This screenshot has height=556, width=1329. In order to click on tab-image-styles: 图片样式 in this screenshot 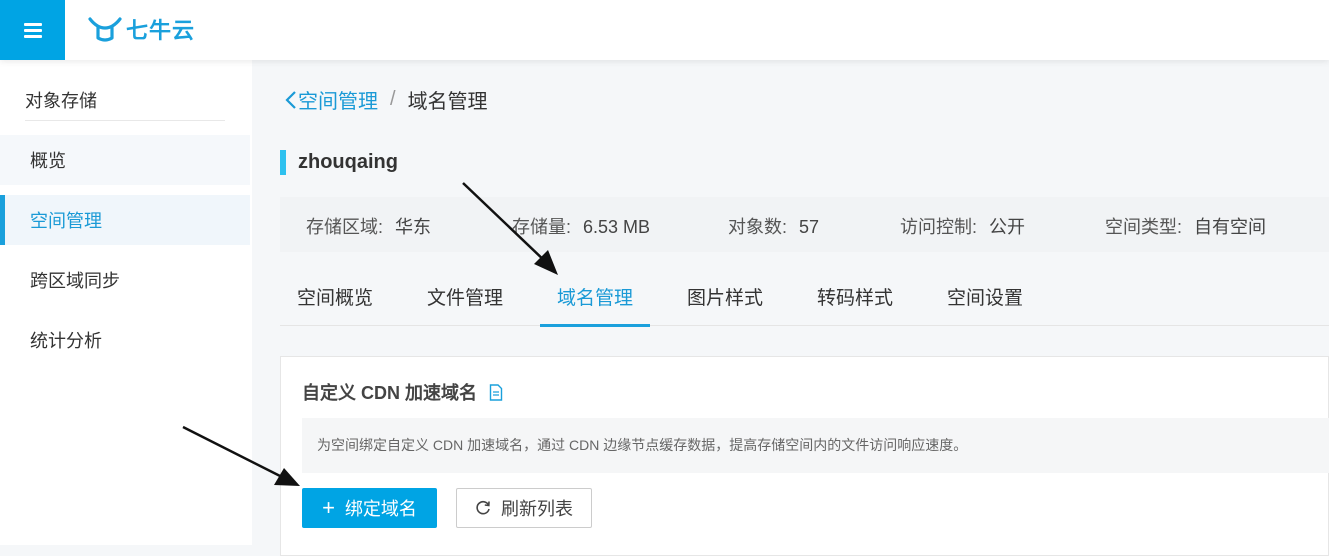, I will do `click(725, 297)`.